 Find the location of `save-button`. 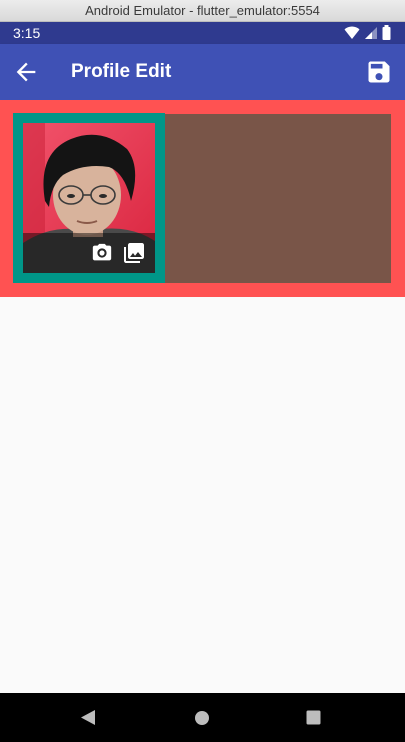

save-button is located at coordinates (379, 72).